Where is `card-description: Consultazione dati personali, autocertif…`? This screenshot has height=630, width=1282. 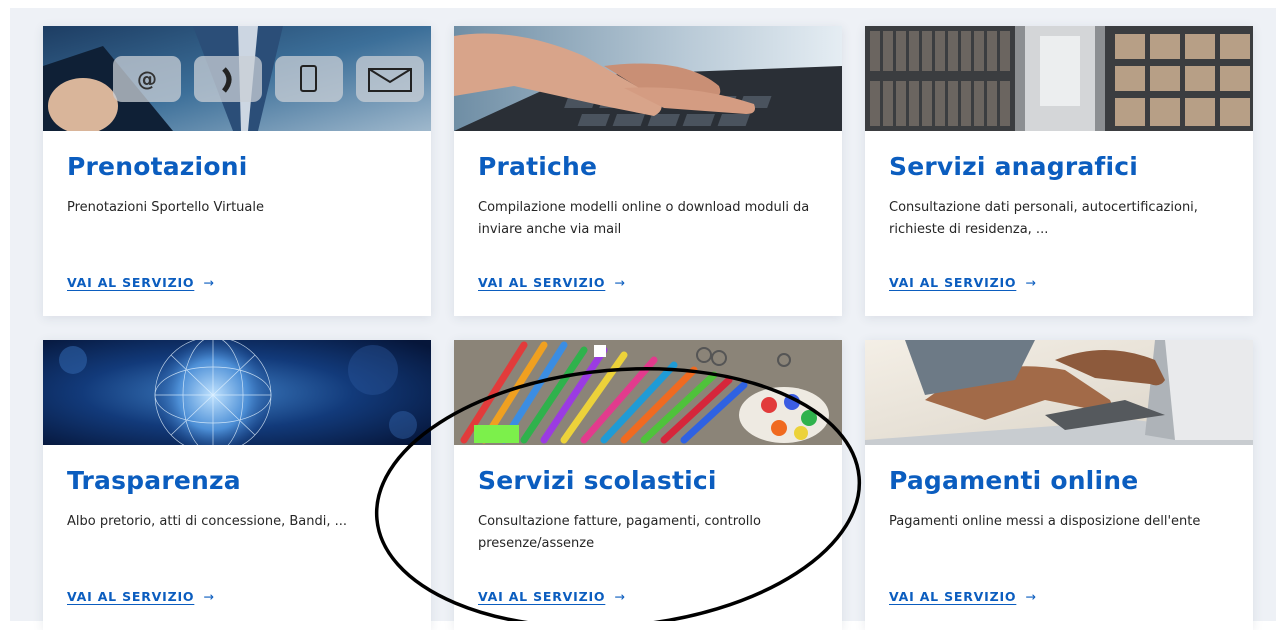 card-description: Consultazione dati personali, autocertif… is located at coordinates (1043, 218).